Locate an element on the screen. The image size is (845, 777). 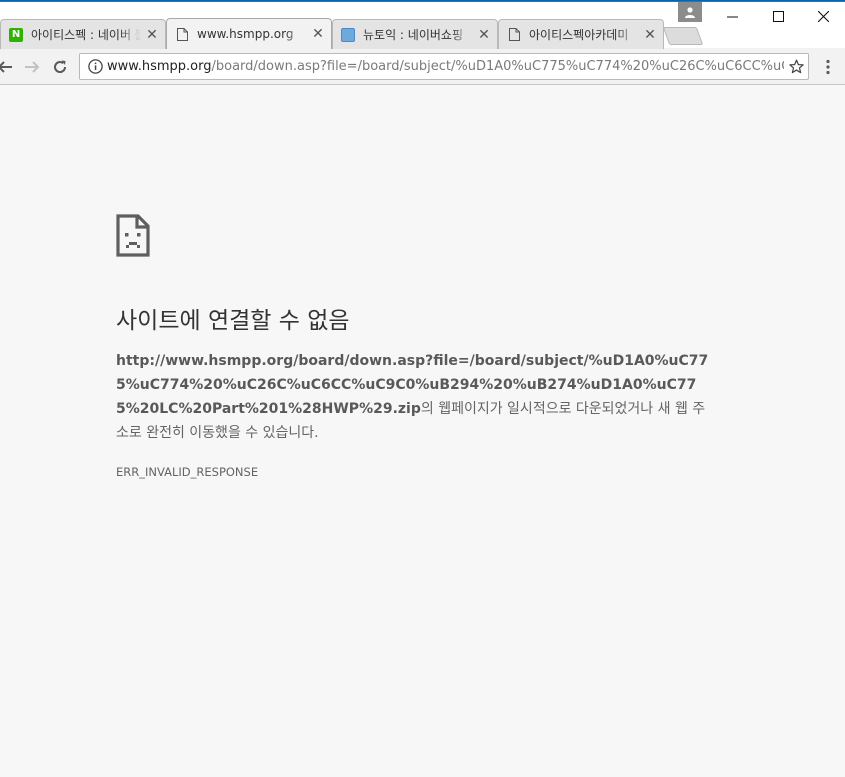
error-heading: 사이트에 연결할 수 없음 is located at coordinates (233, 321).